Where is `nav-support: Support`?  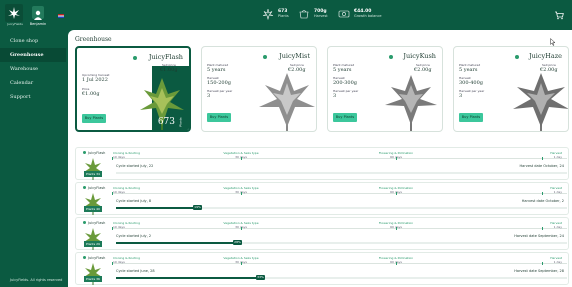
nav-support: Support is located at coordinates (33, 97).